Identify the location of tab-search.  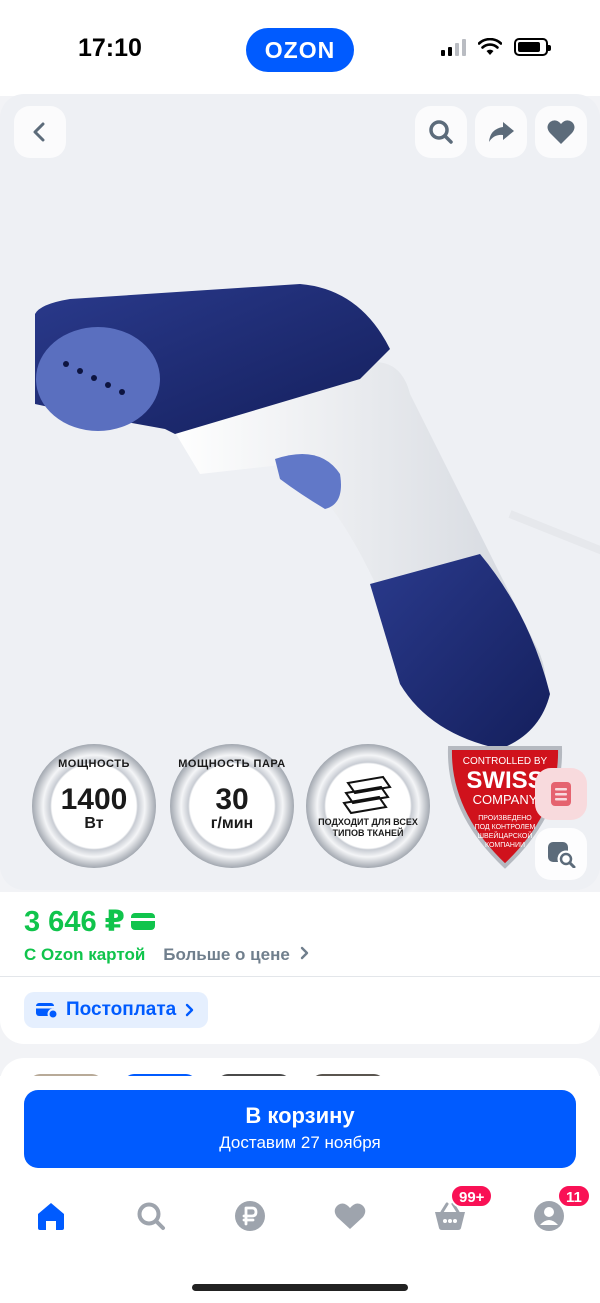
(151, 1216).